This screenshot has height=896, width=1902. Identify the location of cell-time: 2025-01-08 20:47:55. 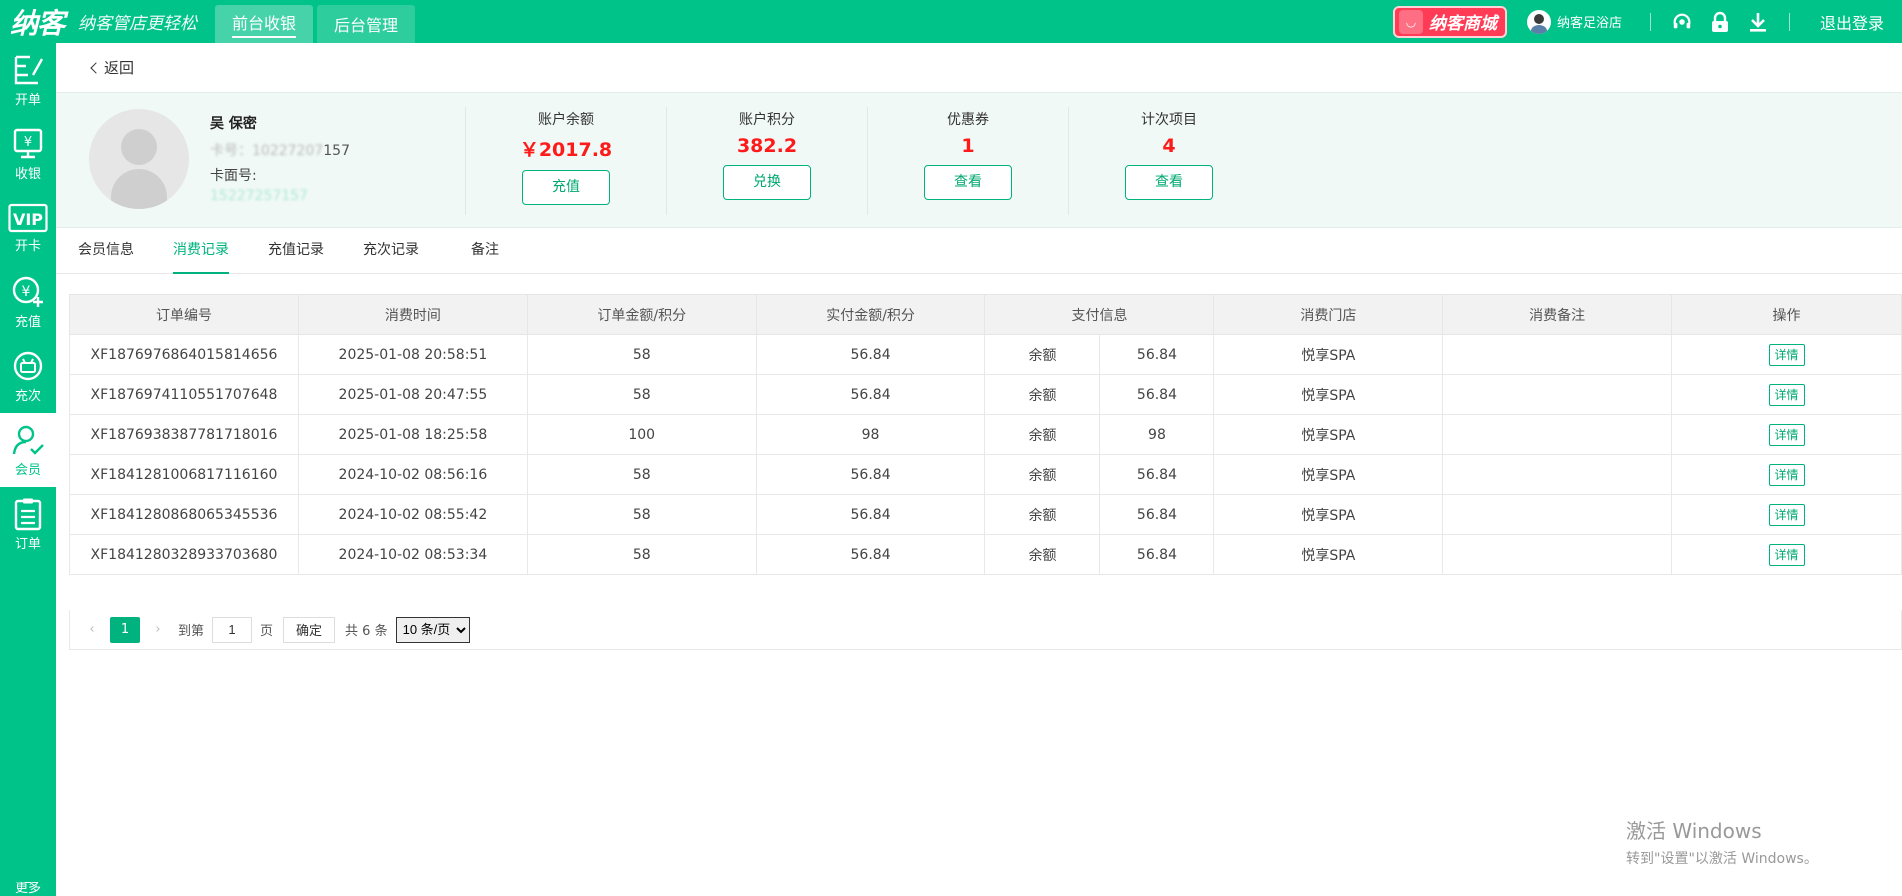
(412, 394).